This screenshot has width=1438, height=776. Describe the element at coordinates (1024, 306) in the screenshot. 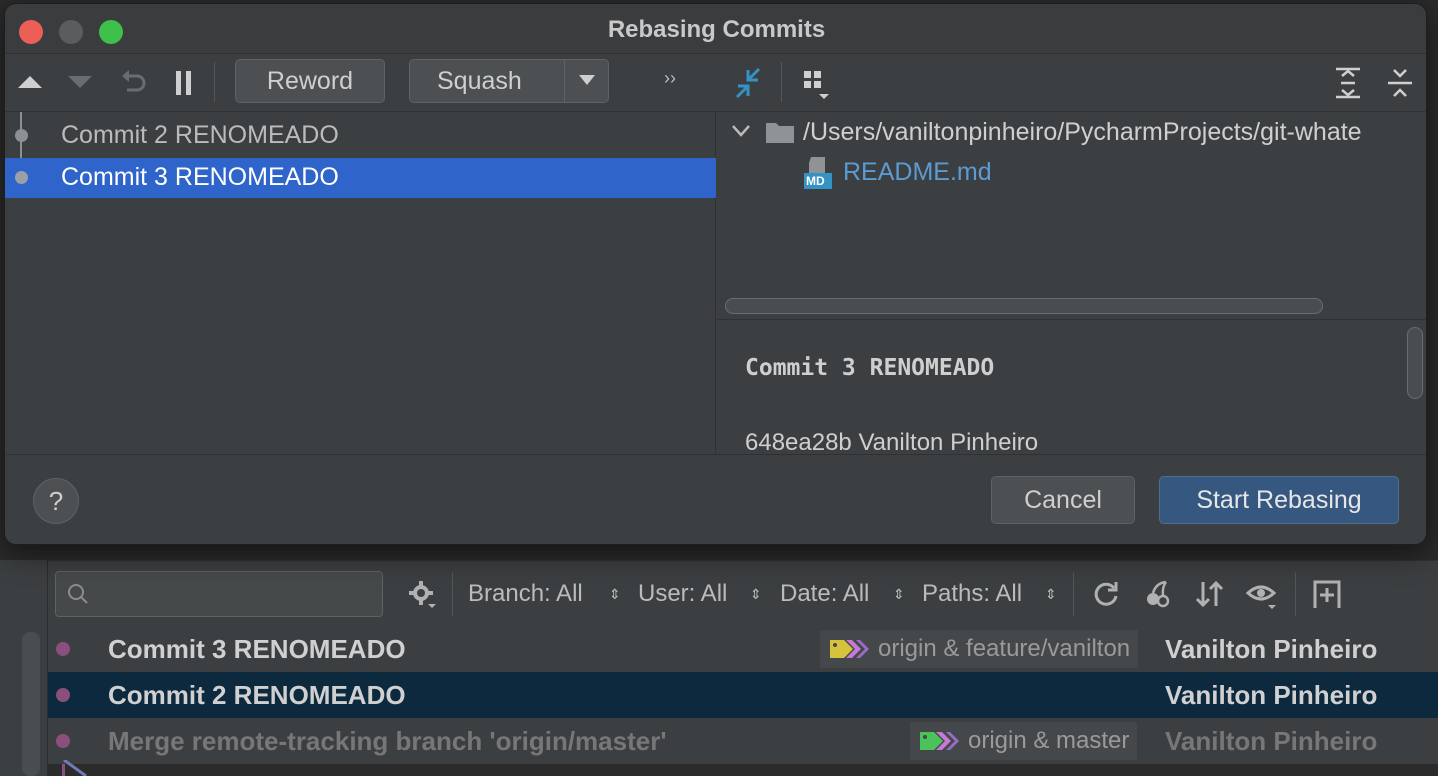

I see `horizontal-scrollbar` at that location.